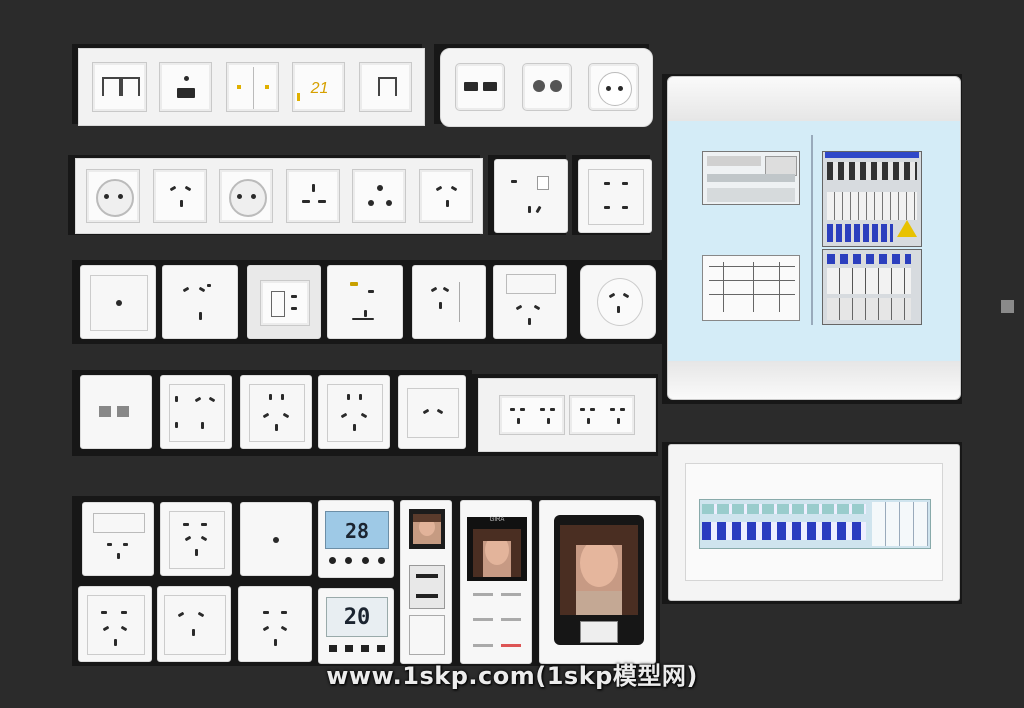 The height and width of the screenshot is (708, 1024). What do you see at coordinates (385, 87) in the screenshot?
I see `data-socket` at bounding box center [385, 87].